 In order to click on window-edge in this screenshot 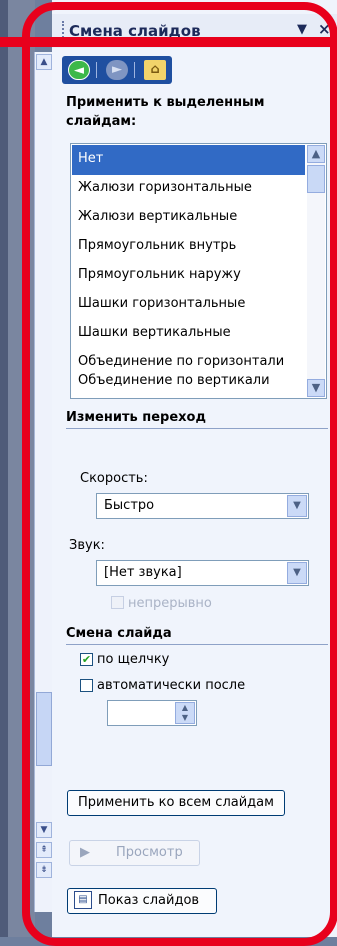, I will do `click(4, 468)`.